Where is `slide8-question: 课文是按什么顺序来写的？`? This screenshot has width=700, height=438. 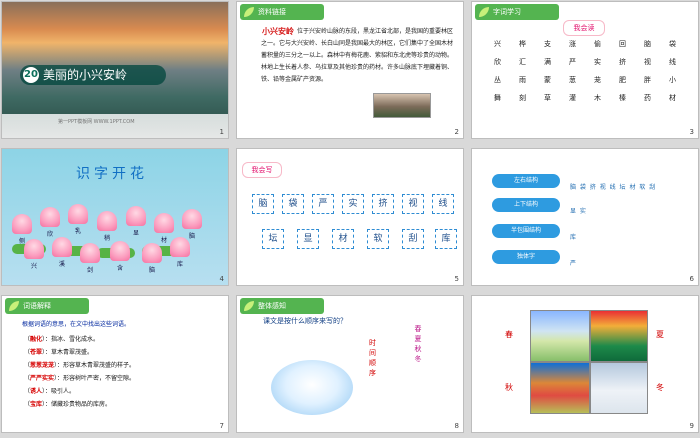
slide8-question: 课文是按什么顺序来写的？ is located at coordinates (305, 321).